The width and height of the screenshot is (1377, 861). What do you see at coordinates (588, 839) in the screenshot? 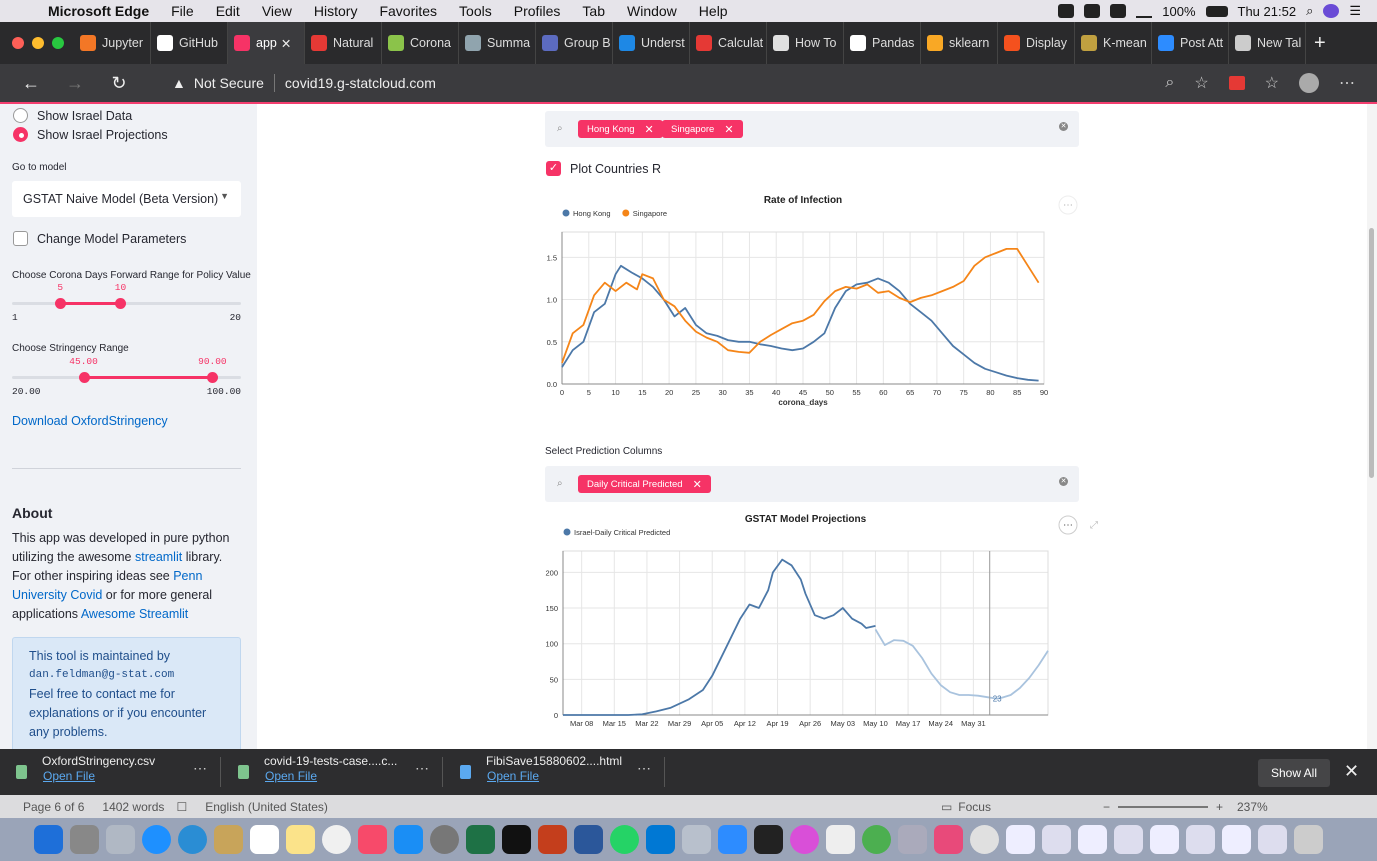
I see `word-icon` at bounding box center [588, 839].